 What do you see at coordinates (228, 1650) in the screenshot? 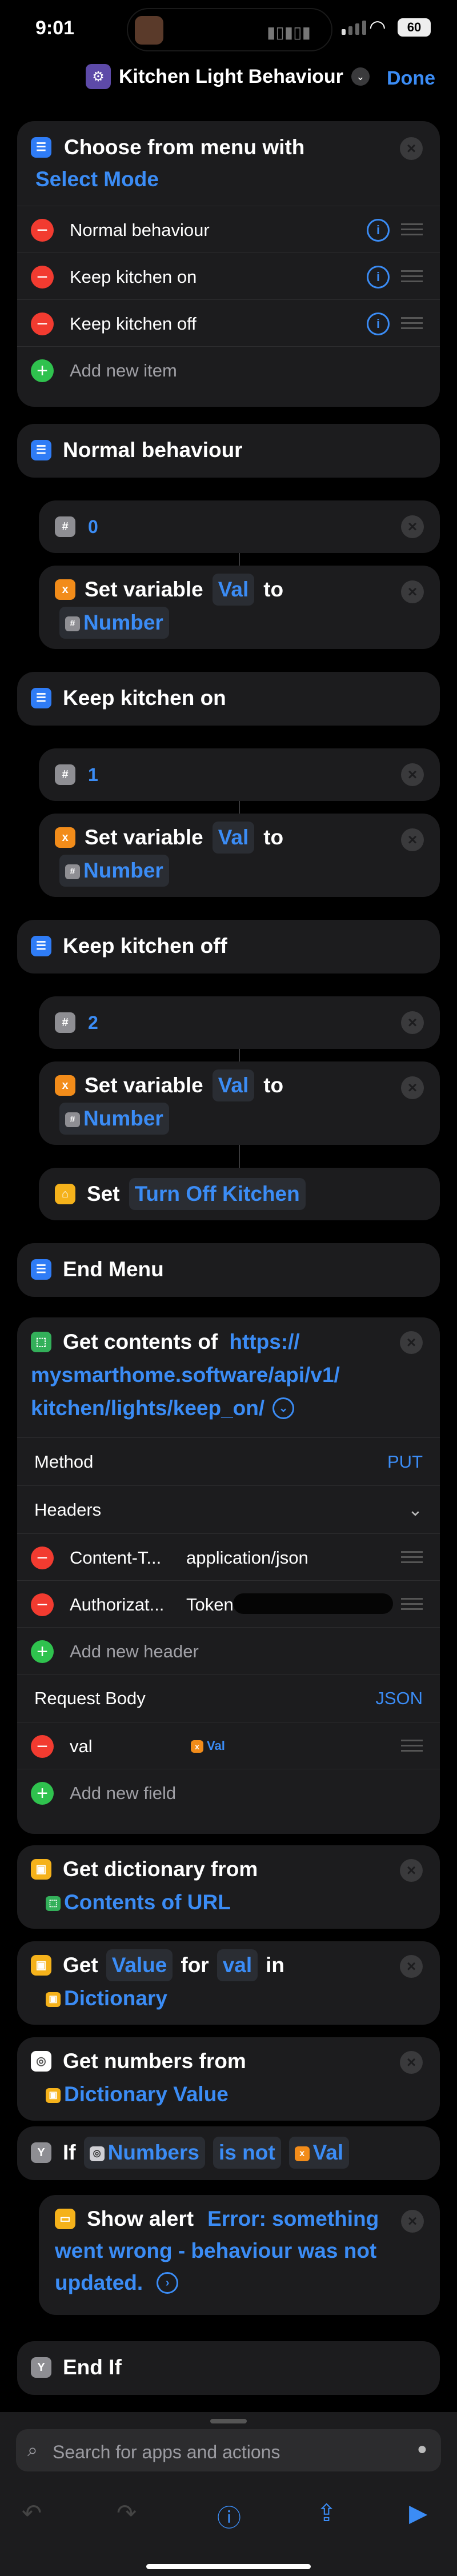
I see `add-header-row: + Add new header` at bounding box center [228, 1650].